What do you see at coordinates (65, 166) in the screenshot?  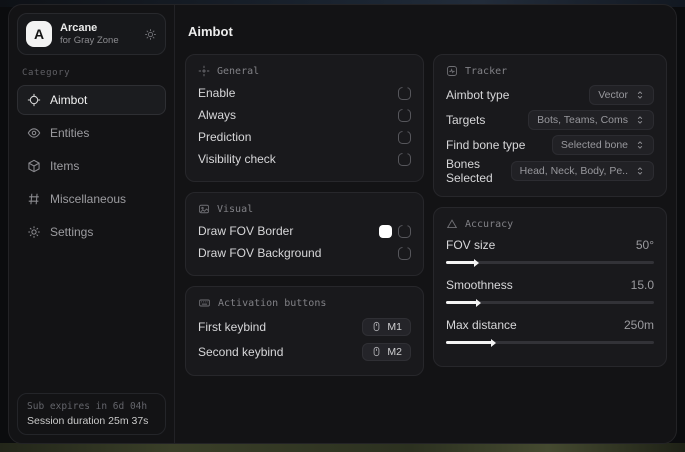 I see `sidebar-item-label: Items` at bounding box center [65, 166].